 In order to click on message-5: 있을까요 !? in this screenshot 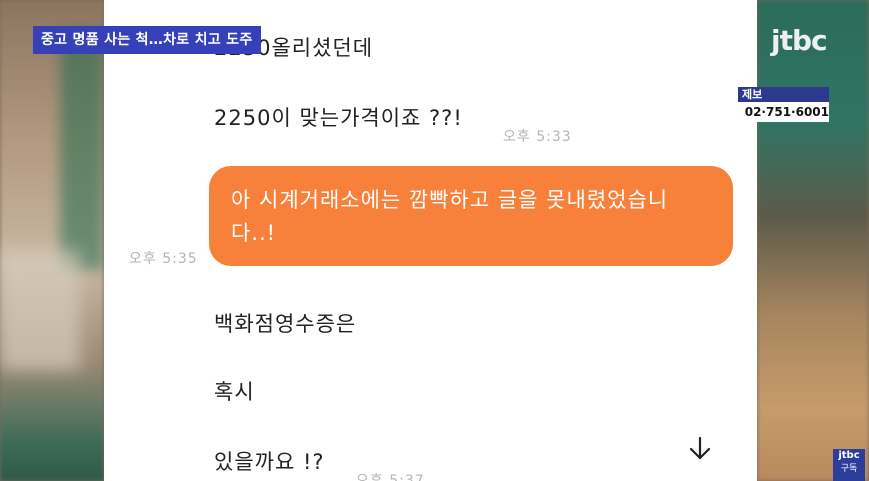, I will do `click(269, 462)`.